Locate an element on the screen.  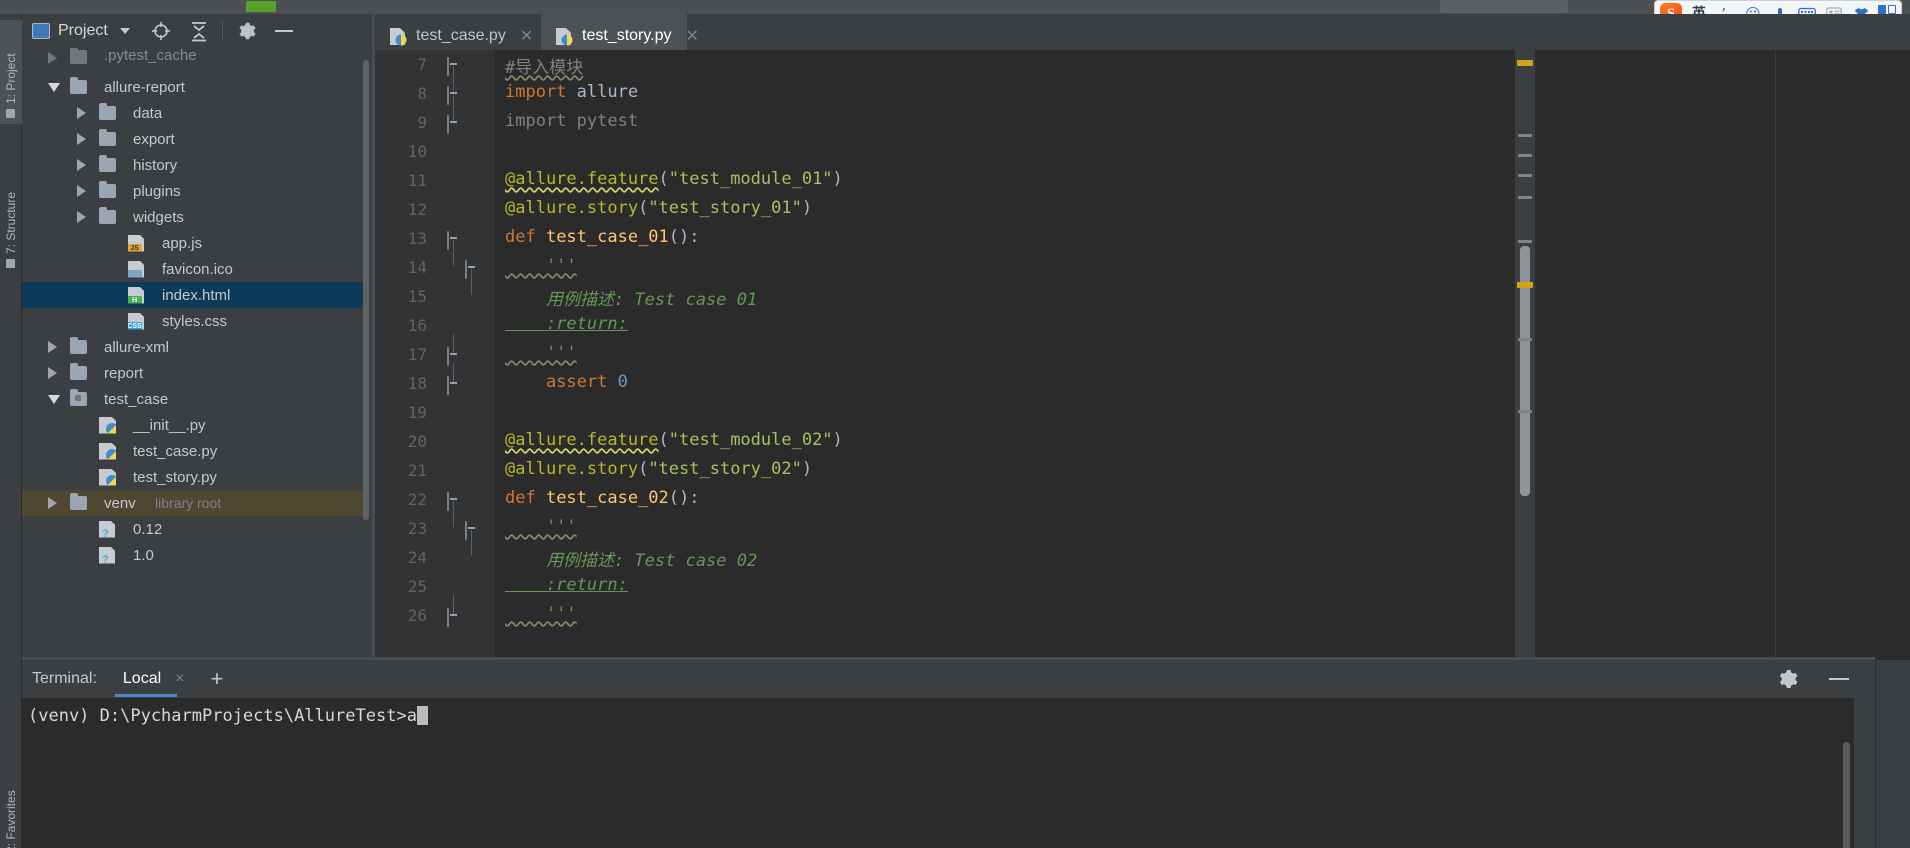
tree-item-allure-xml: allure-xml is located at coordinates (195, 347).